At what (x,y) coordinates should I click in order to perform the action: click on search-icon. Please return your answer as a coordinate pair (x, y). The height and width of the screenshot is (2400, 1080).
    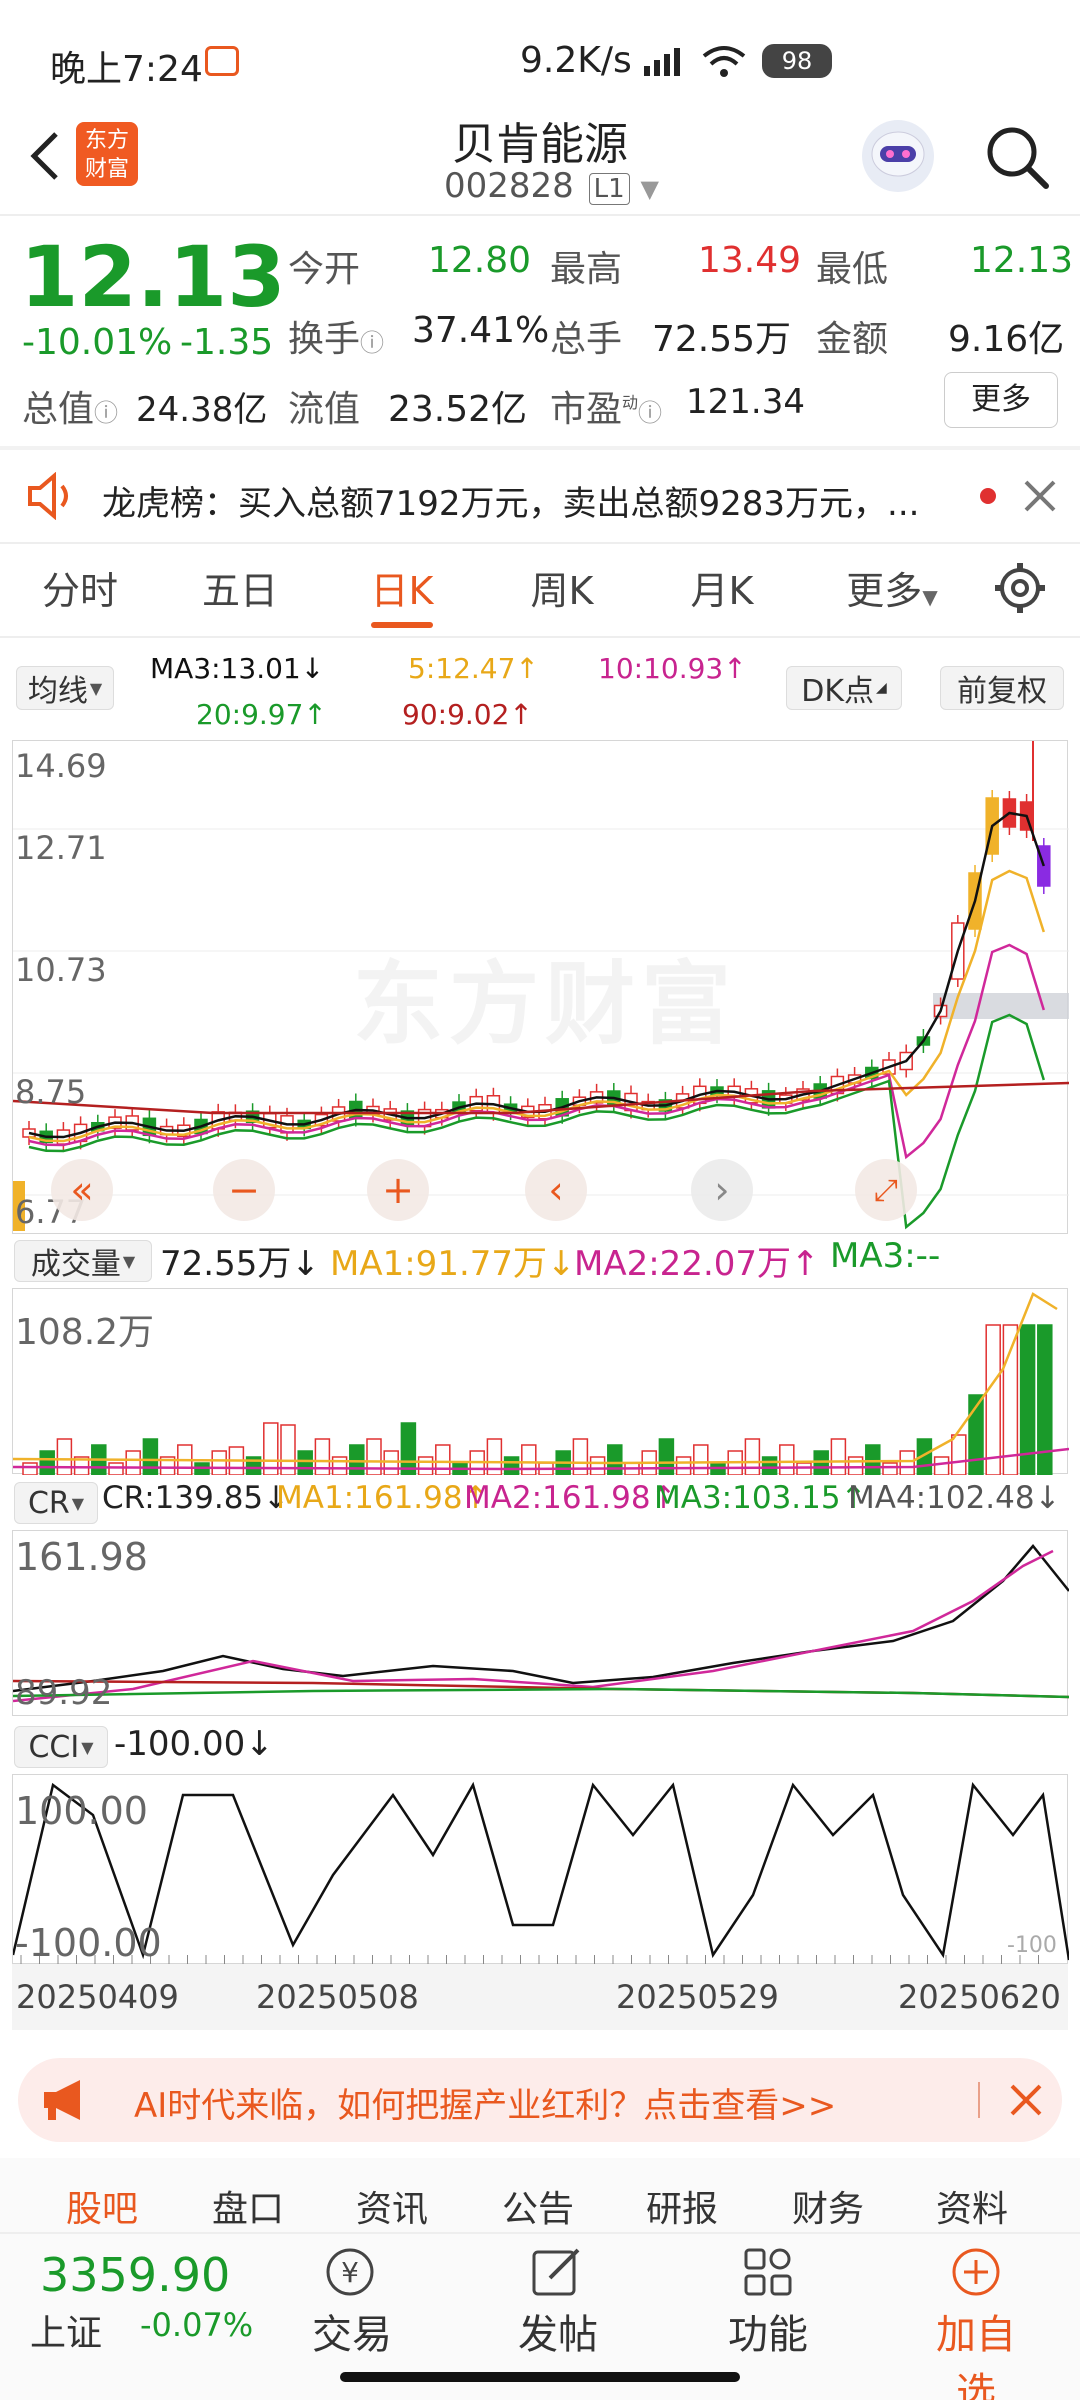
    Looking at the image, I should click on (1017, 157).